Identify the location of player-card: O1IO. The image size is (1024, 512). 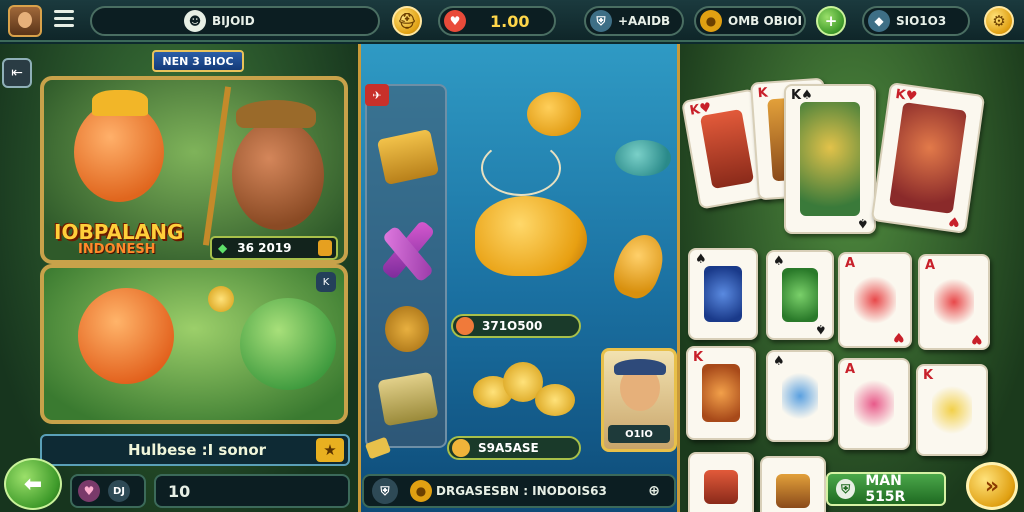
(639, 400).